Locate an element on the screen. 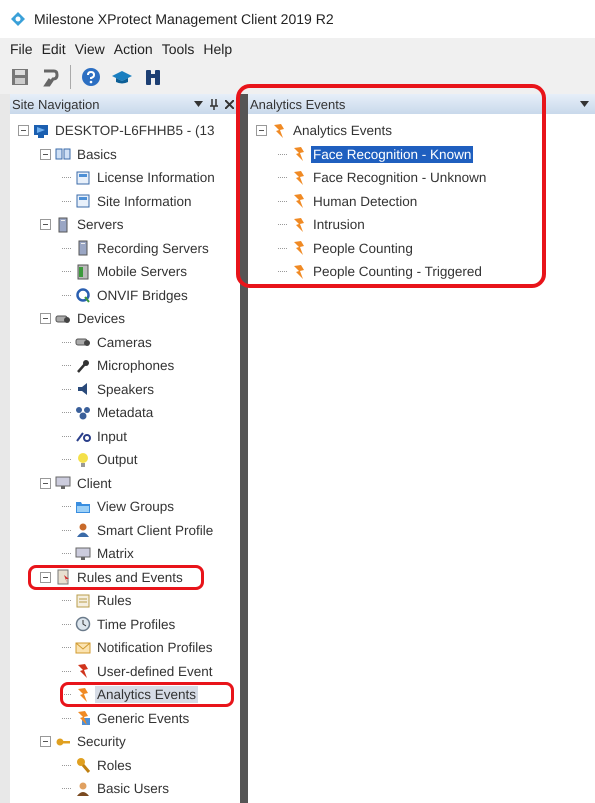 The height and width of the screenshot is (803, 595). tree-item: People Counting is located at coordinates (363, 248).